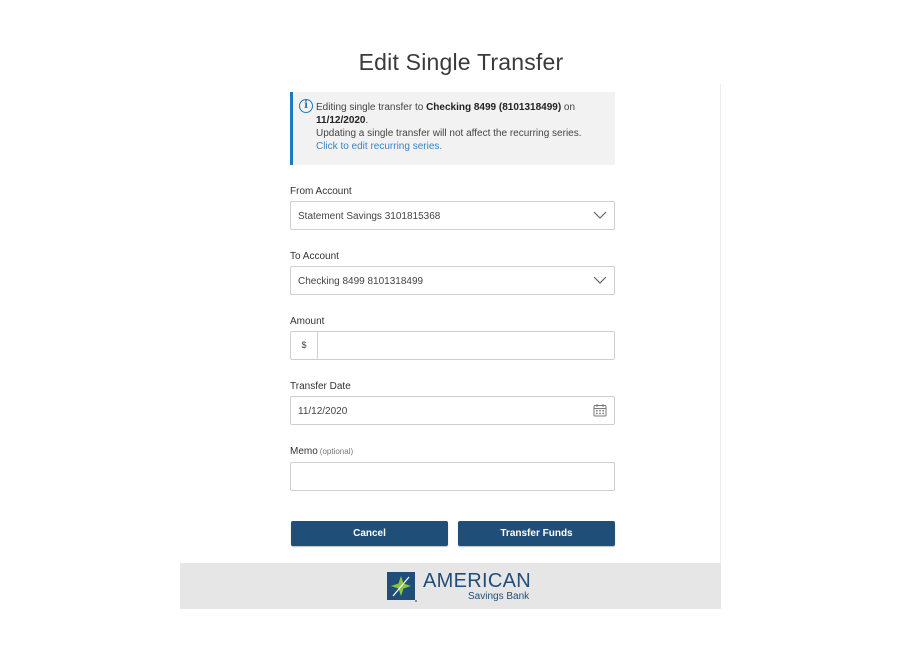 This screenshot has height=654, width=900. Describe the element at coordinates (568, 107) in the screenshot. I see `notice-text-on: on` at that location.